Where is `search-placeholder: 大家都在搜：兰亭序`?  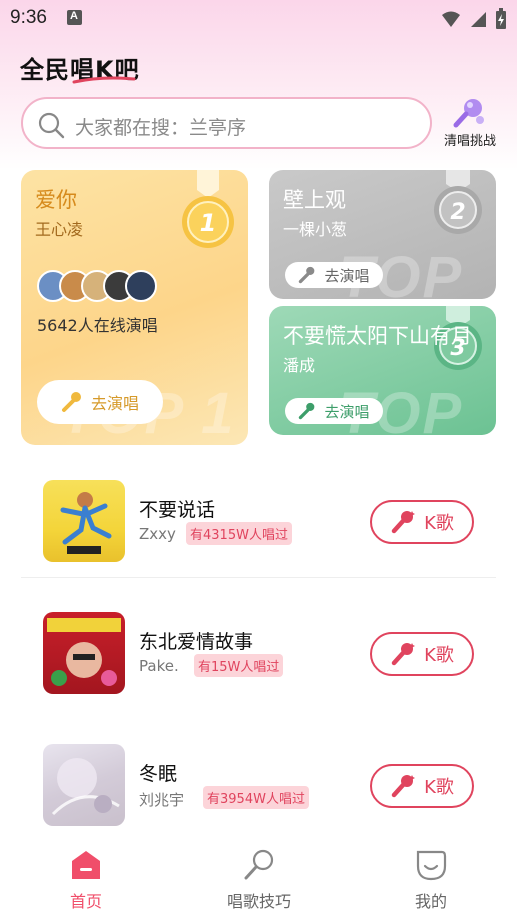 search-placeholder: 大家都在搜：兰亭序 is located at coordinates (161, 128).